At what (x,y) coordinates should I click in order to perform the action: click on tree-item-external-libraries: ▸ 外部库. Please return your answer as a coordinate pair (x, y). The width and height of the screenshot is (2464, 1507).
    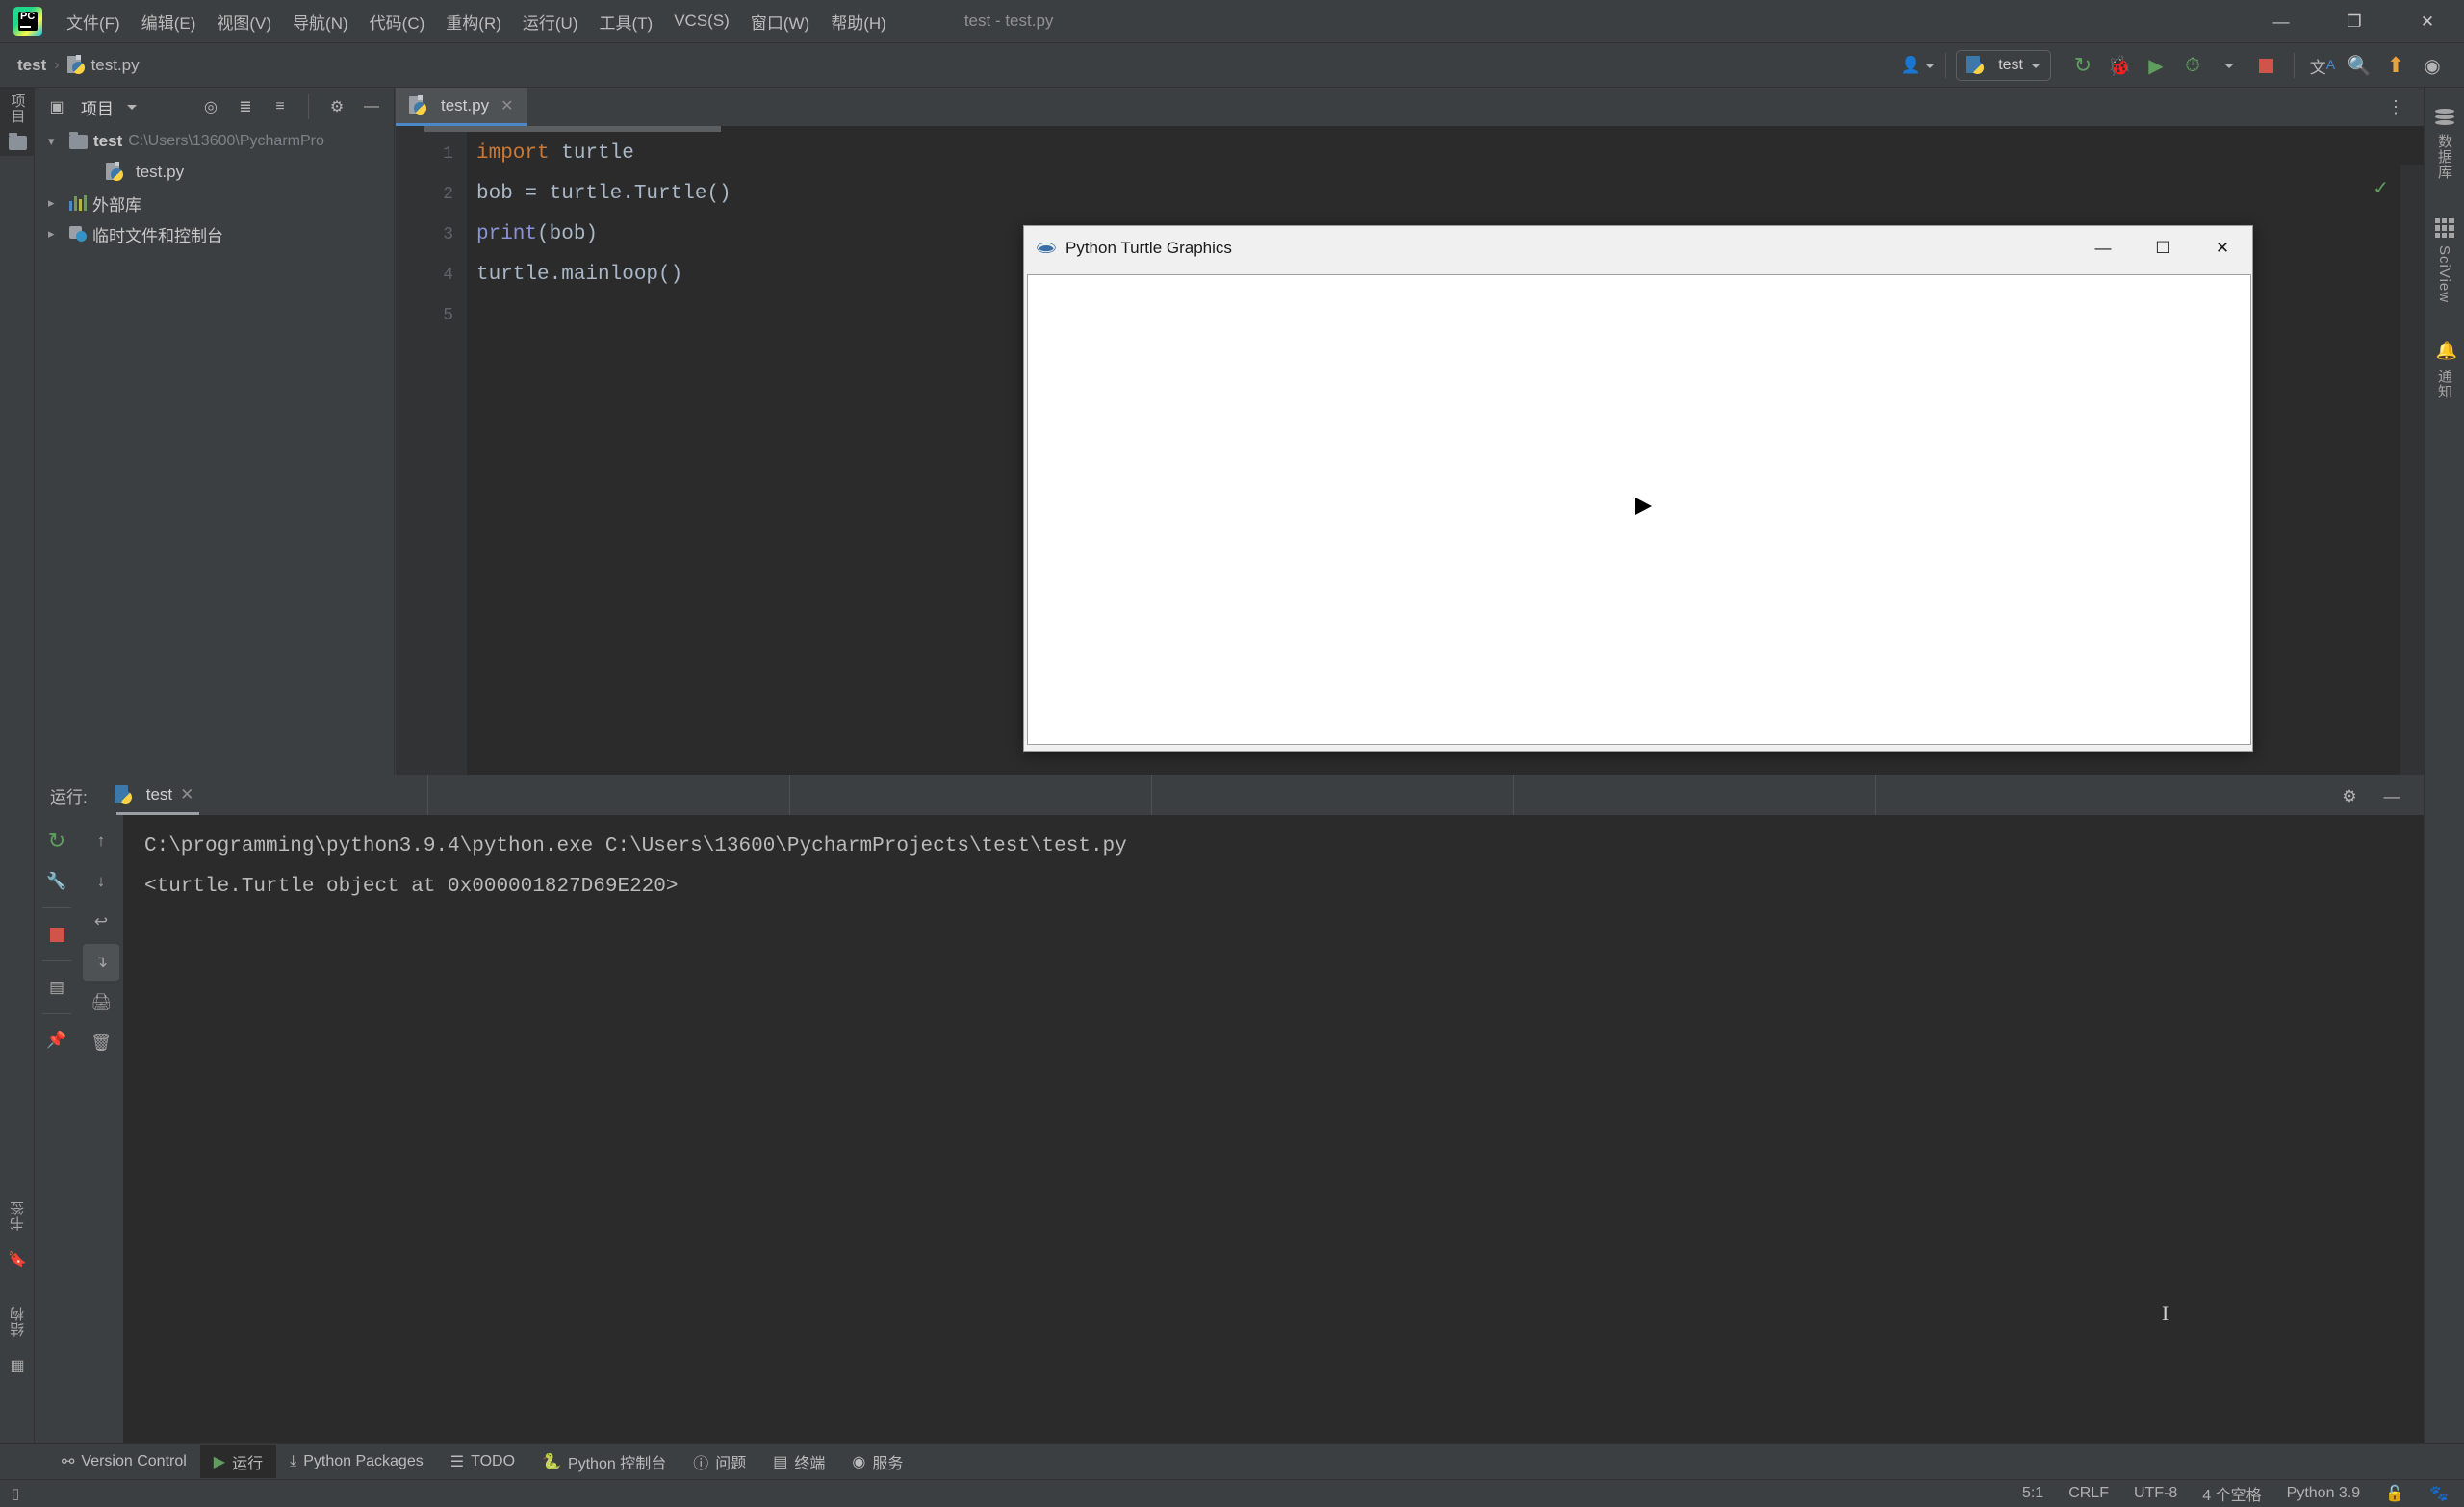
    Looking at the image, I should click on (214, 203).